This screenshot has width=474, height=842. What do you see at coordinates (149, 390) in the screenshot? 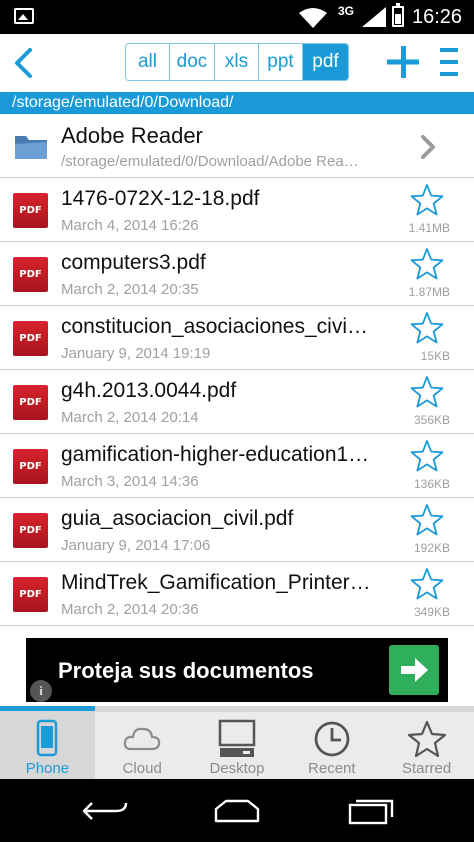
I see `file-name: g4h.2013.0044.pdf` at bounding box center [149, 390].